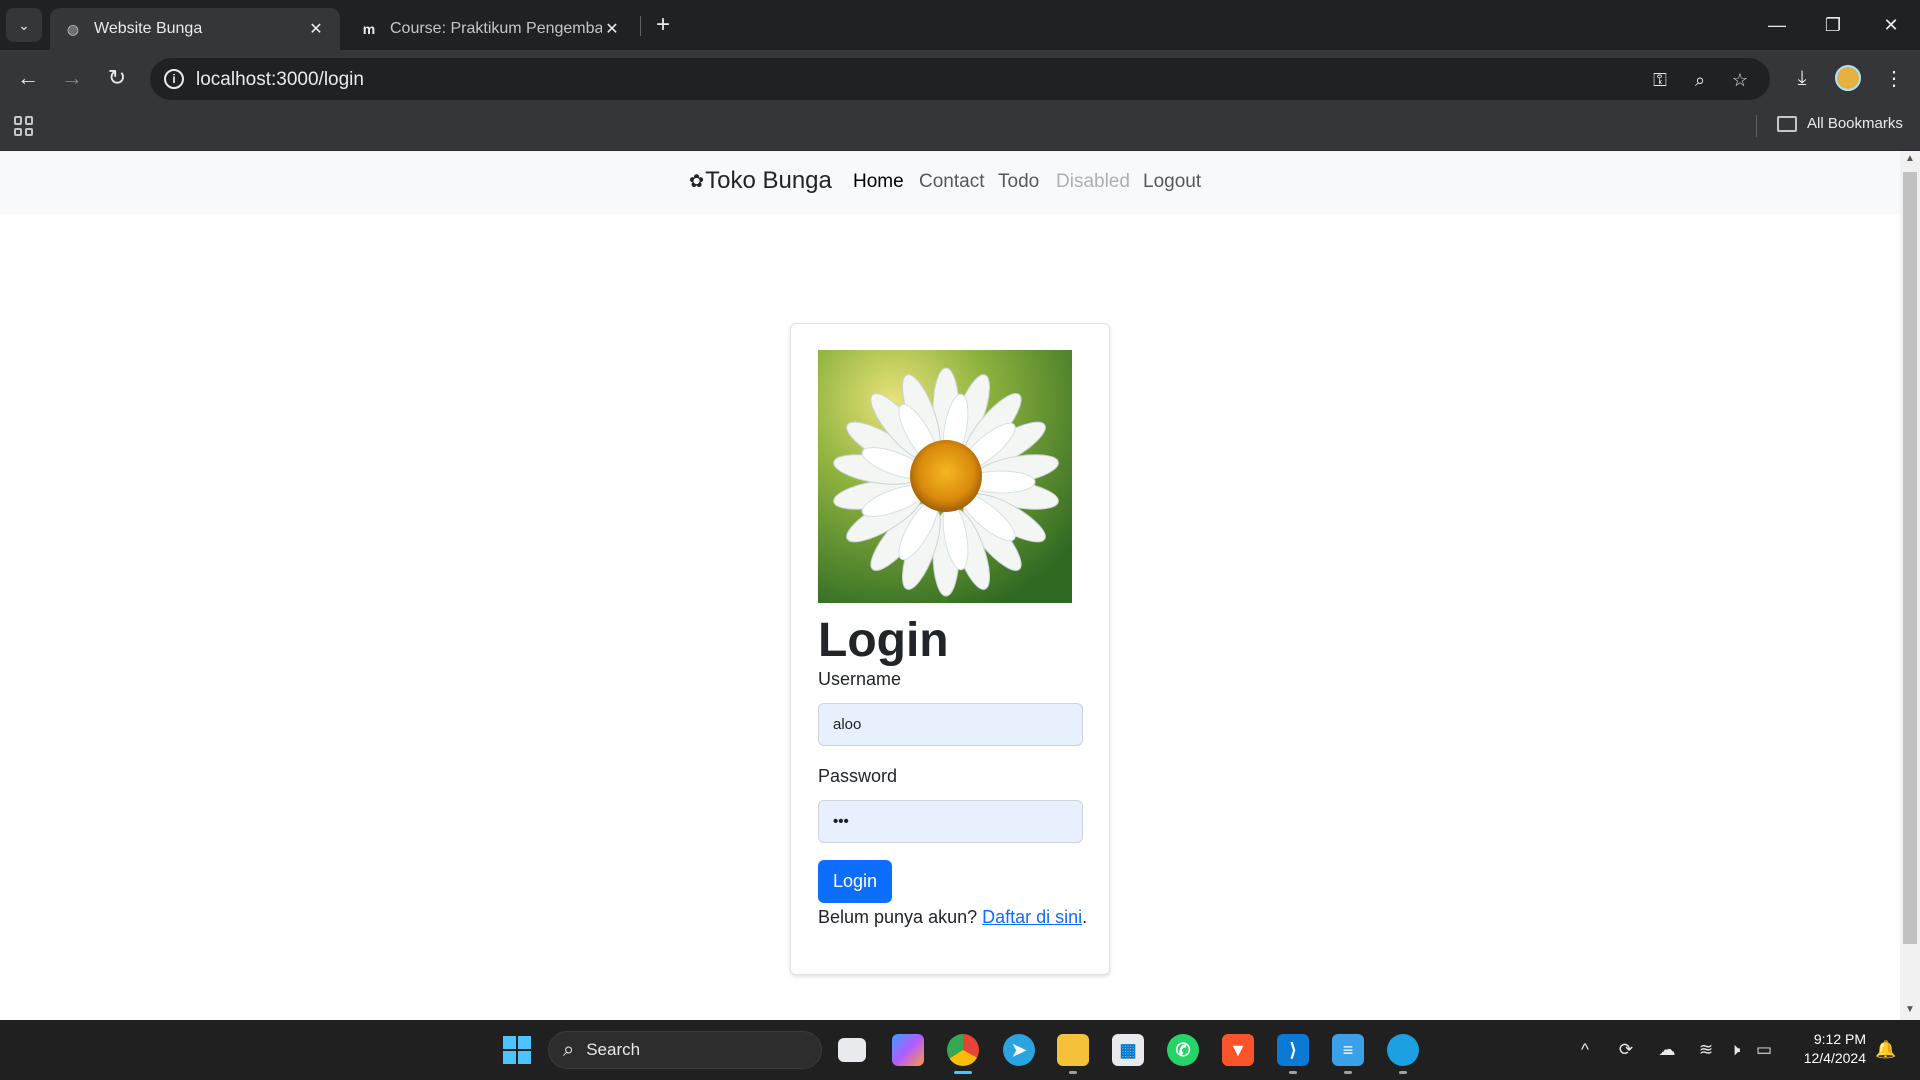 The image size is (1920, 1080). I want to click on back-icon: ←, so click(28, 78).